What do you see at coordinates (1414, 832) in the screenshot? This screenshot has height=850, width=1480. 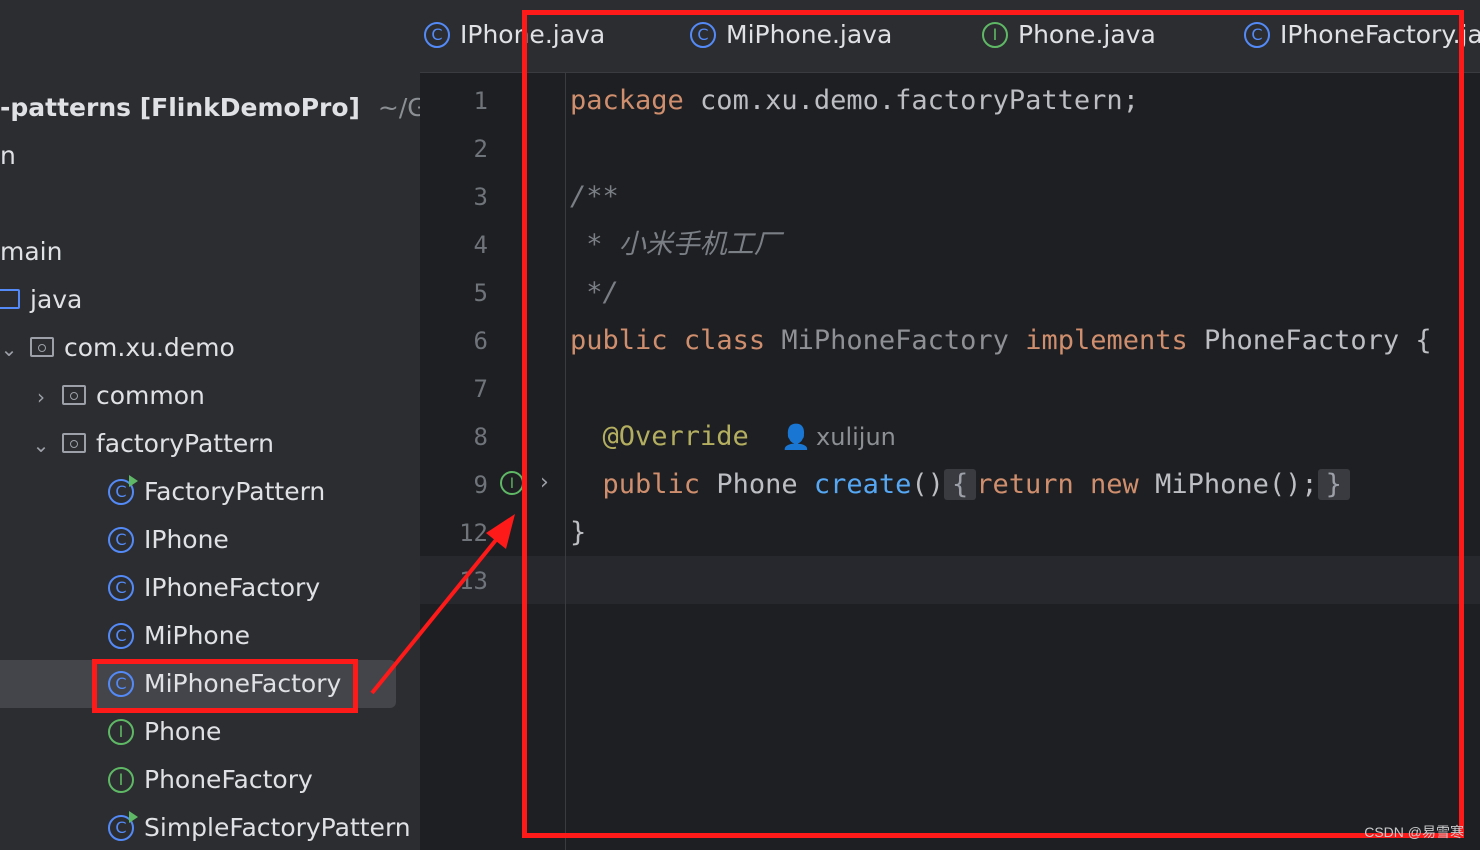 I see `watermark: CSDN @易雪寒` at bounding box center [1414, 832].